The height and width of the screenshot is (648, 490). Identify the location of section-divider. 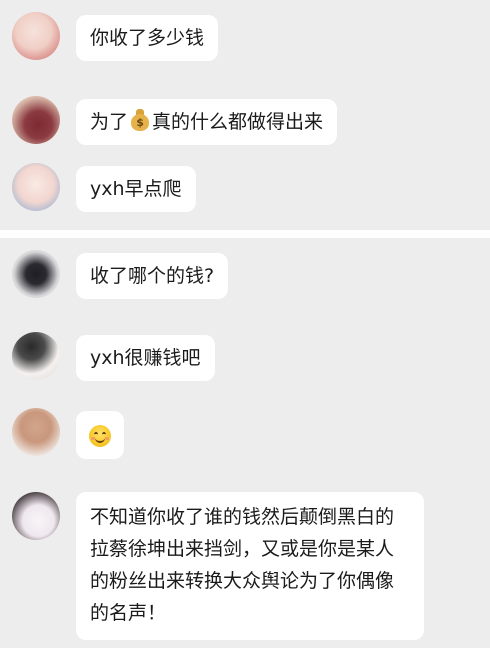
(245, 234).